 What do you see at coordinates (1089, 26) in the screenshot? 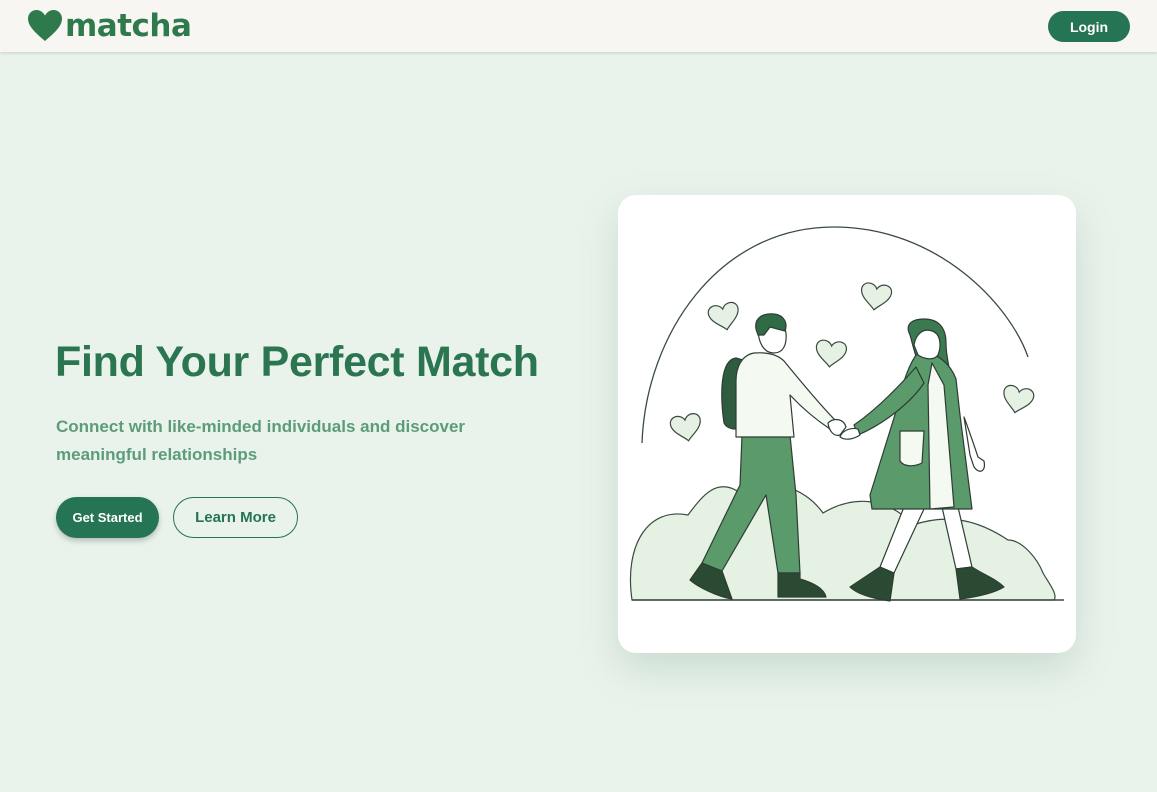
I see `login-button: Login` at bounding box center [1089, 26].